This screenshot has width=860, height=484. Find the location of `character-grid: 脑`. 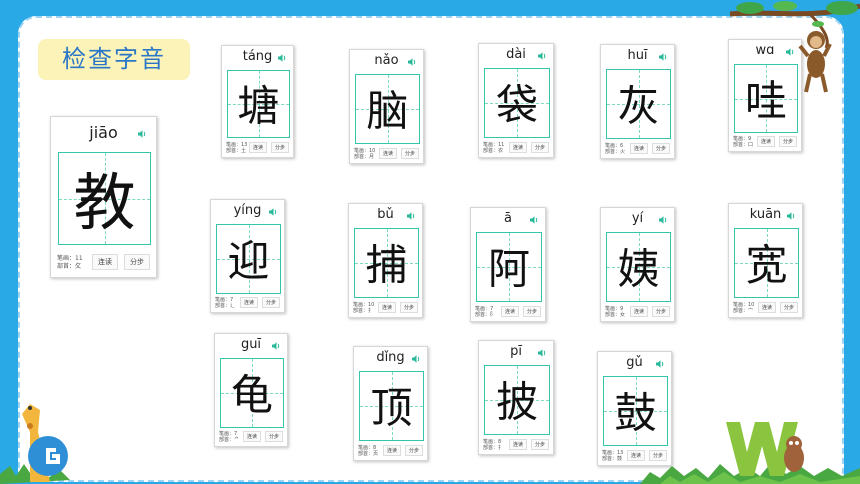

character-grid: 脑 is located at coordinates (387, 109).